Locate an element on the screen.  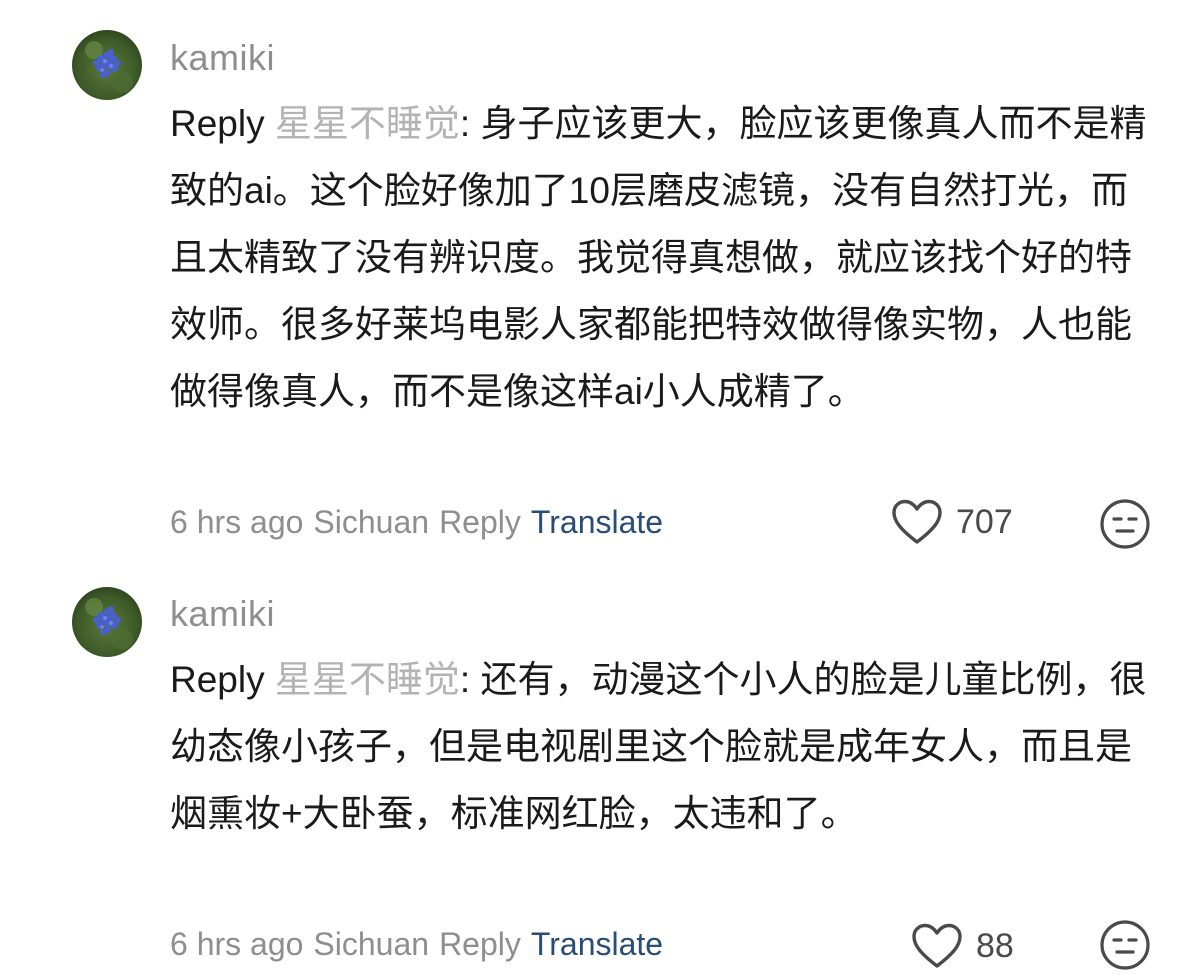
like-count: 88 is located at coordinates (995, 946).